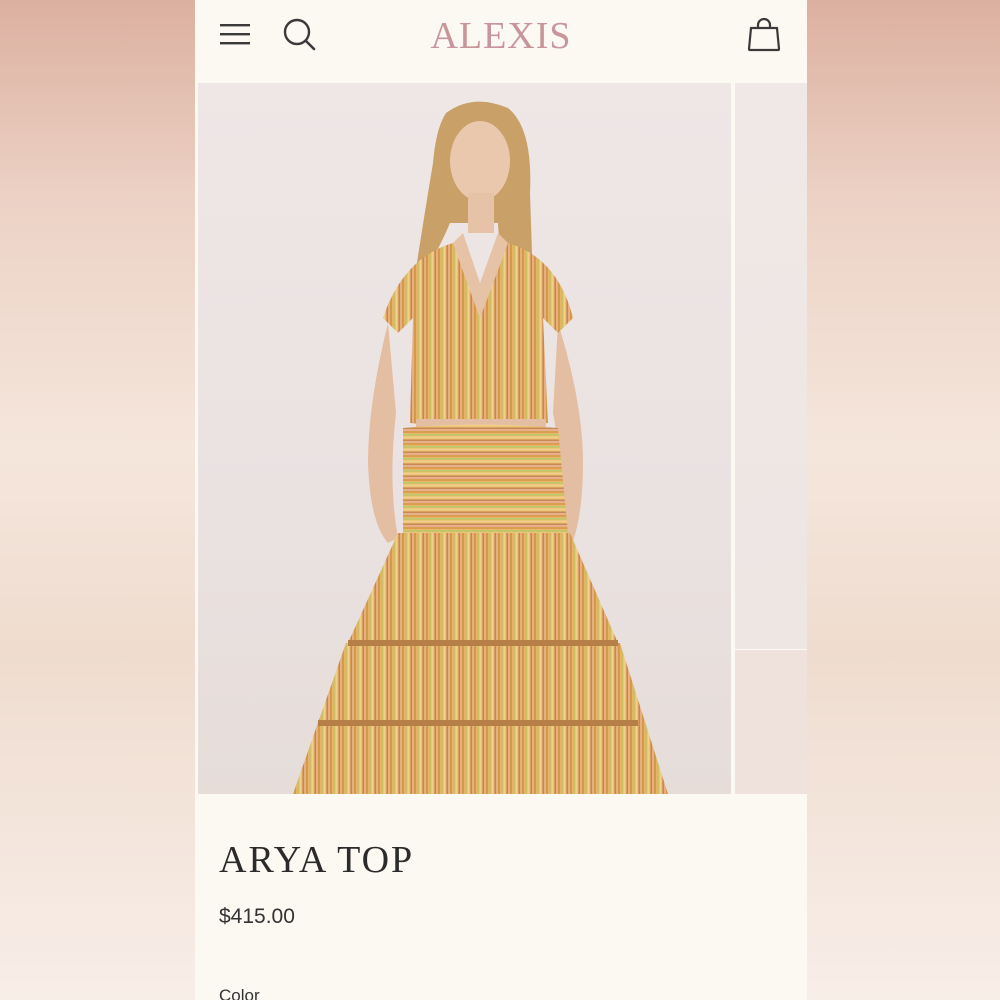 This screenshot has width=1000, height=1000. What do you see at coordinates (317, 860) in the screenshot?
I see `product-title: ARYA TOP` at bounding box center [317, 860].